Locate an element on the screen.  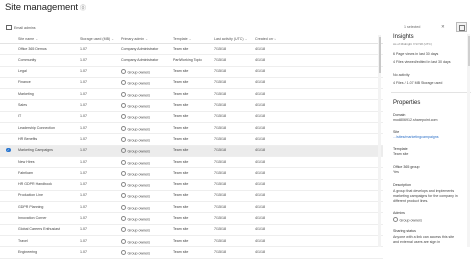
column-header-primary-admin: Primary admin⌄ is located at coordinates (146, 39).